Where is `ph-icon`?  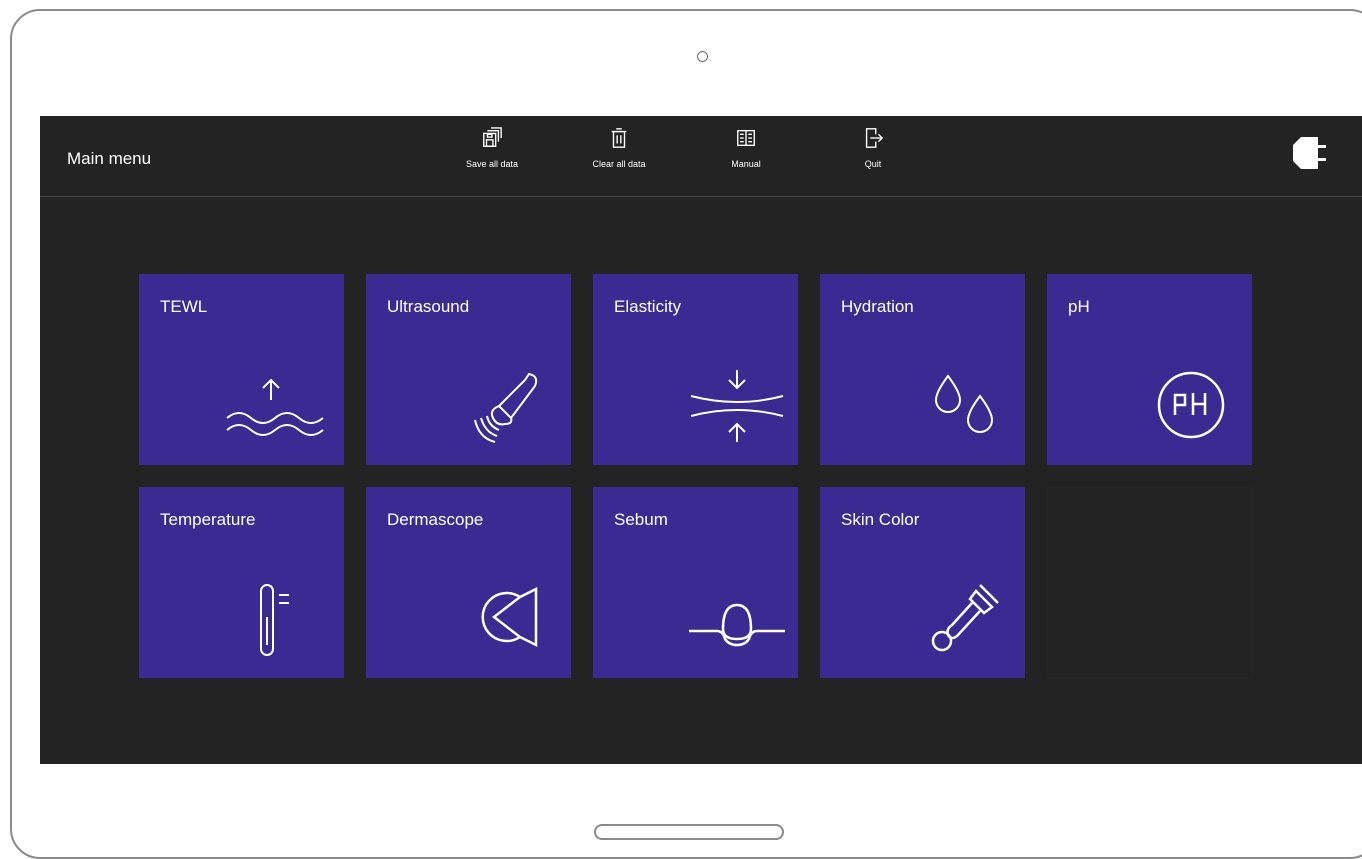 ph-icon is located at coordinates (1191, 405).